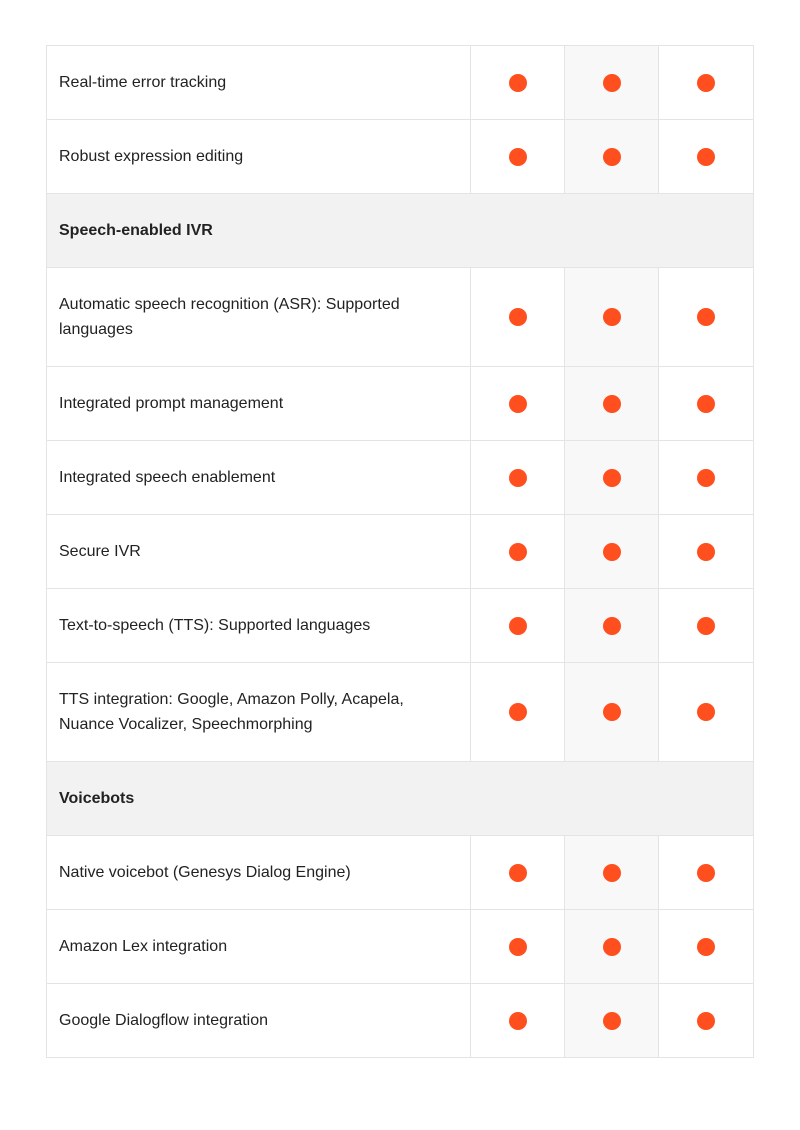  What do you see at coordinates (259, 872) in the screenshot?
I see `feature-label: Native voicebot (Genesys Dialog Engine)` at bounding box center [259, 872].